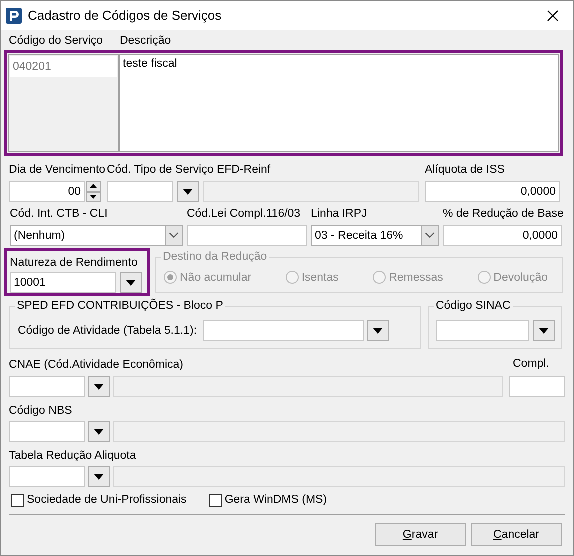 Image resolution: width=574 pixels, height=556 pixels. What do you see at coordinates (41, 411) in the screenshot?
I see `field-label: Código NBS` at bounding box center [41, 411].